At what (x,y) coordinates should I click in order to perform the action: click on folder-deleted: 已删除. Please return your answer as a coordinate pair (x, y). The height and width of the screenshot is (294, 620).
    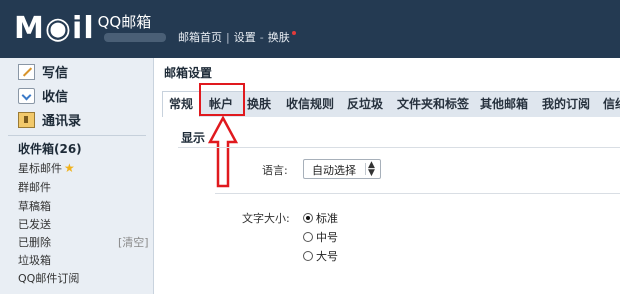
    Looking at the image, I should click on (34, 242).